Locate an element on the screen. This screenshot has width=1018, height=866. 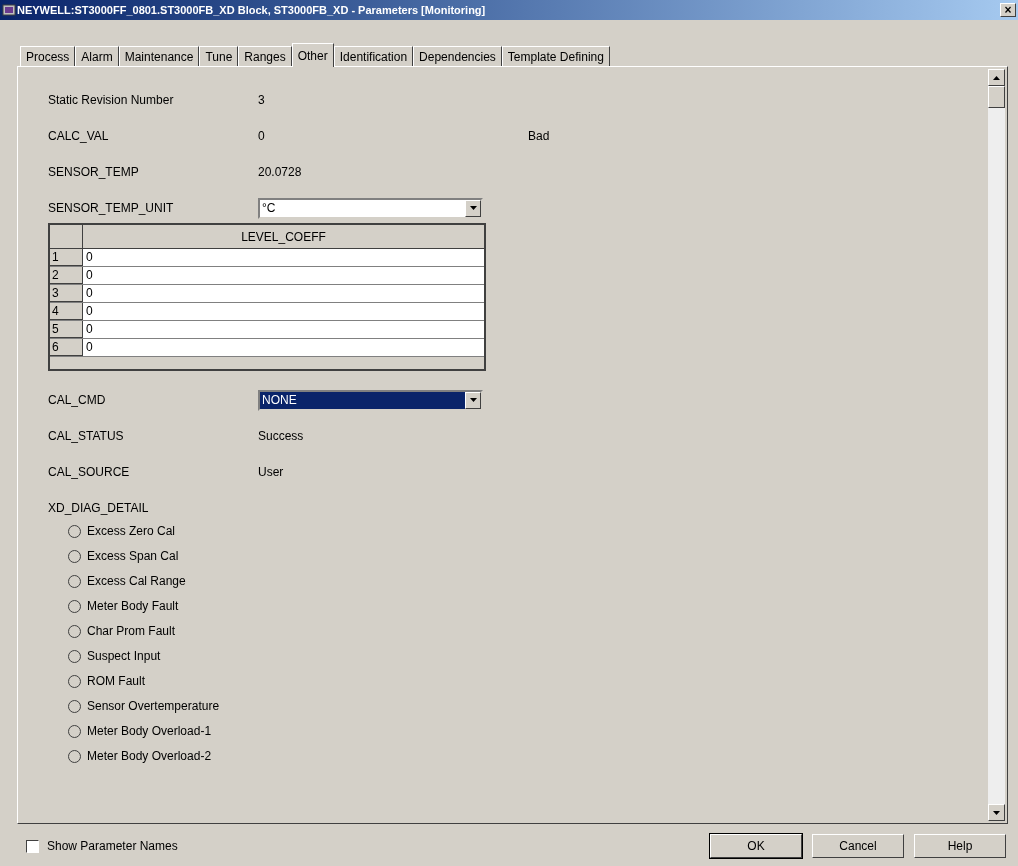
parameter-label: SENSOR_TEMP_UNIT is located at coordinates (111, 208).